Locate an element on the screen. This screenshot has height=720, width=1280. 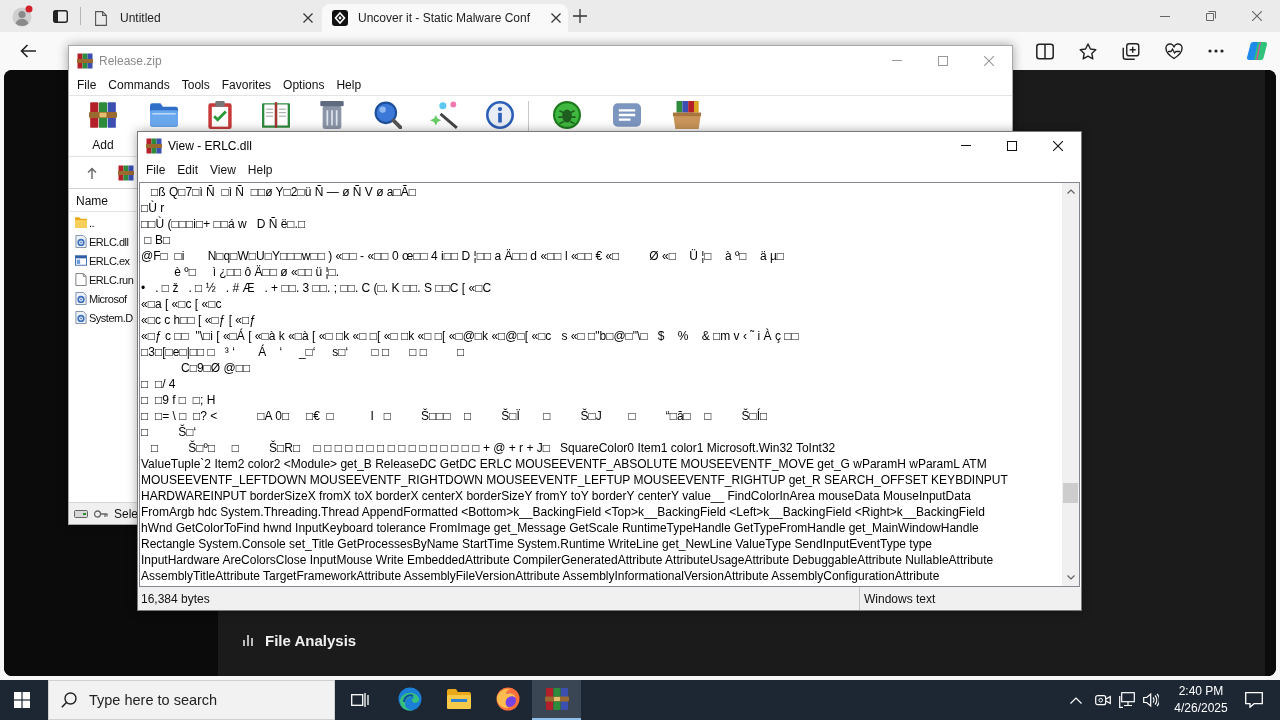
file-list-item: .. is located at coordinates (103, 222).